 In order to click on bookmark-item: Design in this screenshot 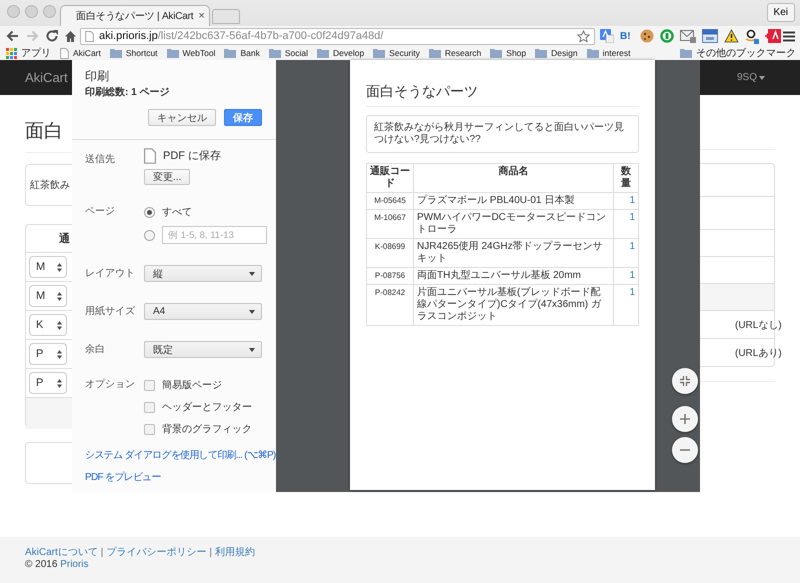, I will do `click(564, 53)`.